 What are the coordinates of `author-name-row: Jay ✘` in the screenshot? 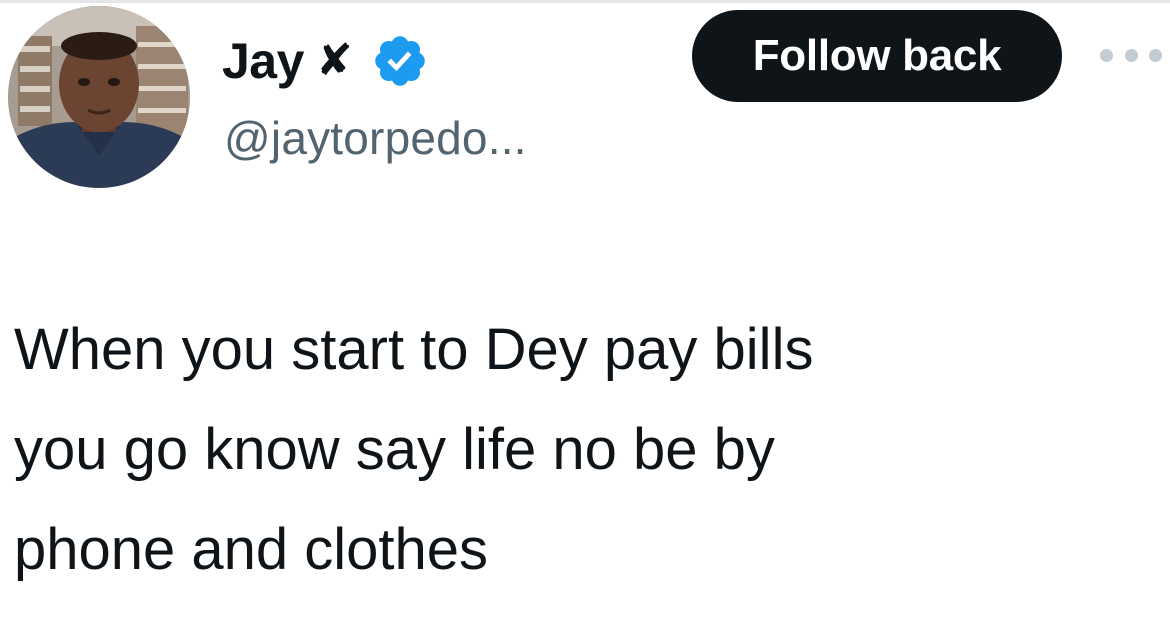 It's located at (325, 61).